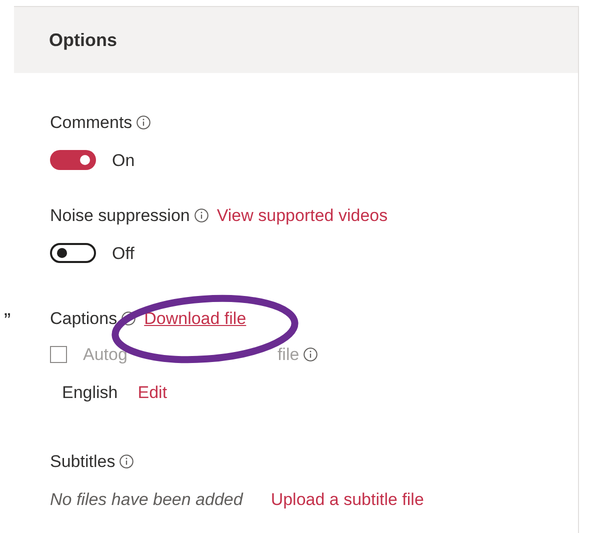 The width and height of the screenshot is (590, 533). What do you see at coordinates (84, 319) in the screenshot?
I see `section-label: Captions` at bounding box center [84, 319].